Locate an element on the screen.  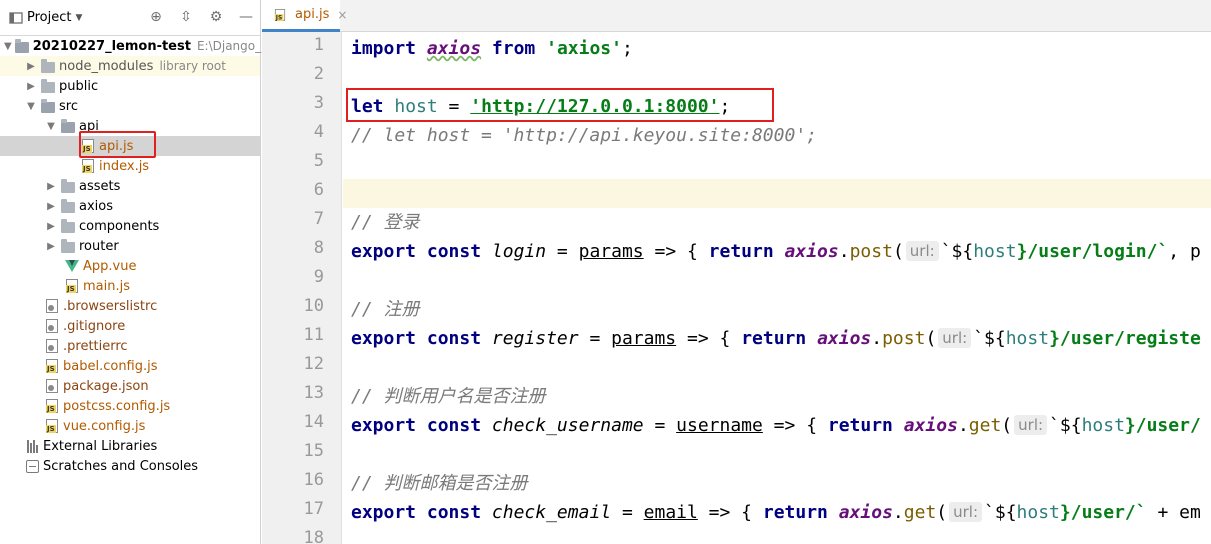
annotation-highlight-box is located at coordinates (560, 105).